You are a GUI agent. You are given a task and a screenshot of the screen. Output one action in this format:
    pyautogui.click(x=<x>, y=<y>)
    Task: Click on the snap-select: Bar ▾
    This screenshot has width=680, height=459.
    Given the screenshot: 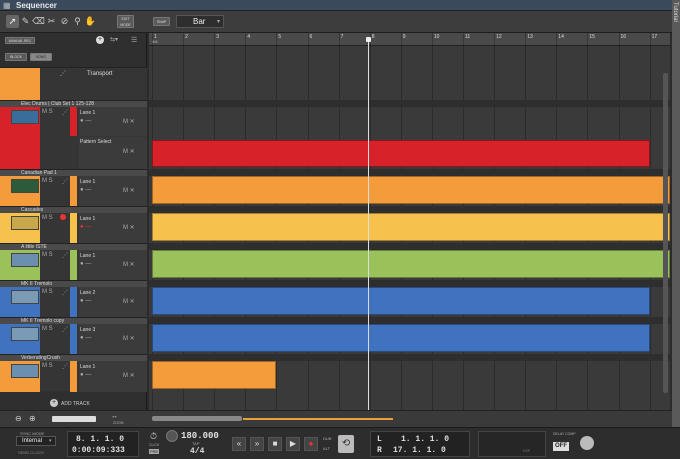 What is the action you would take?
    pyautogui.click(x=200, y=21)
    